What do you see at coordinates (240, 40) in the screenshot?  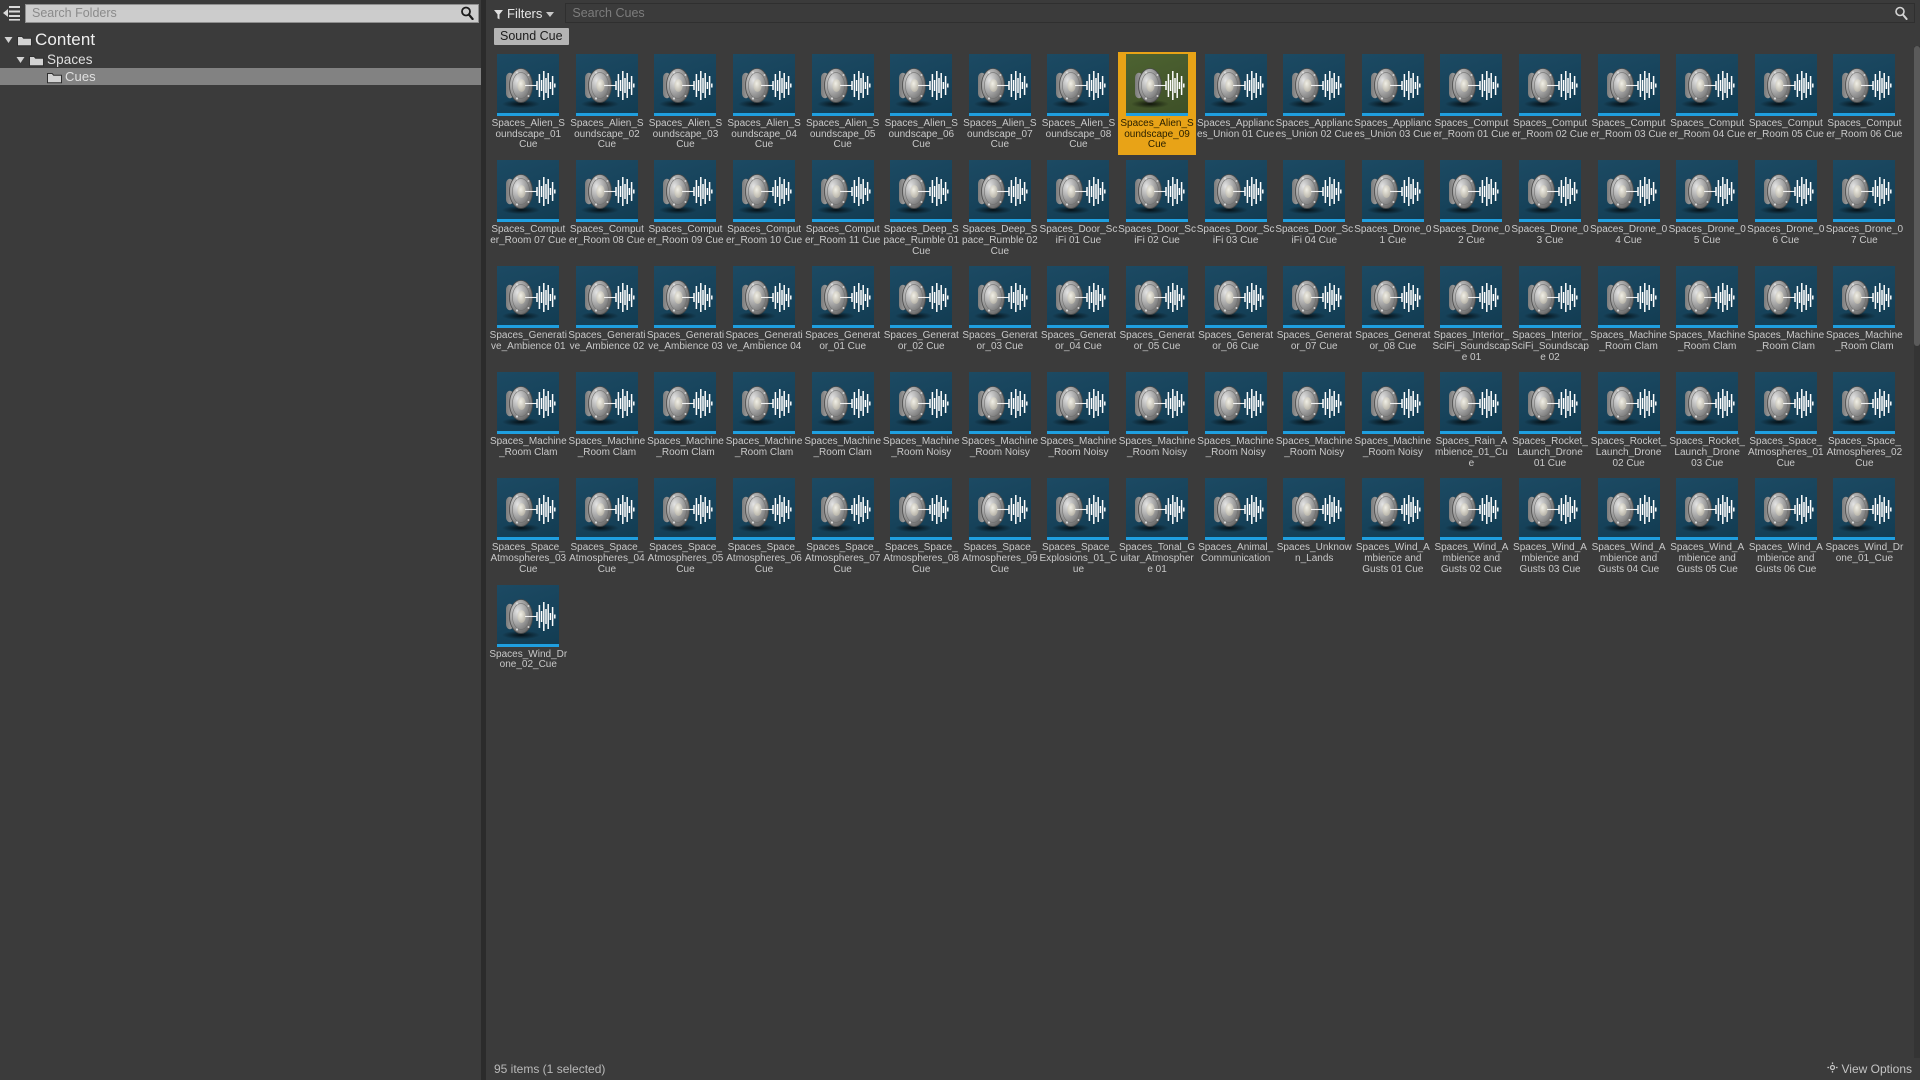 I see `folder-tree-item-content: Content` at bounding box center [240, 40].